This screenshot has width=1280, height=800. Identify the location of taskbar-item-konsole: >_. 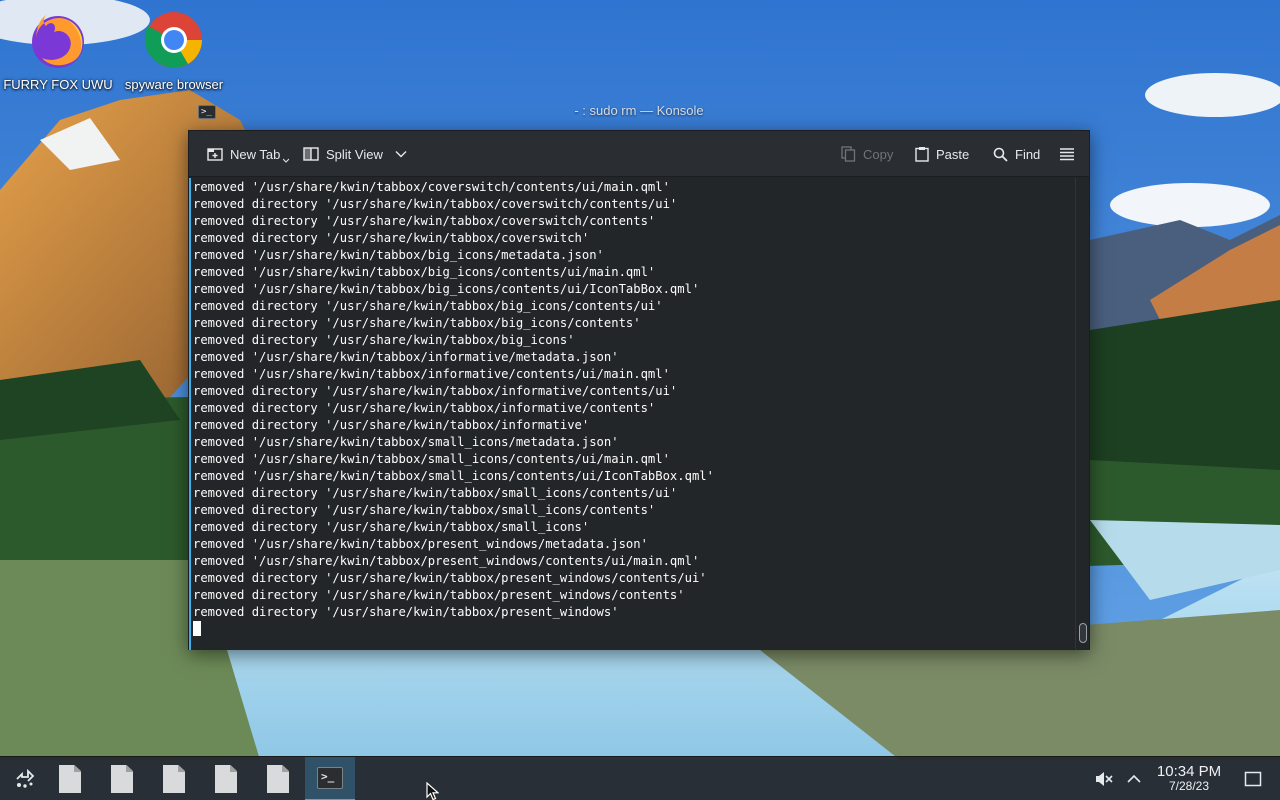
(330, 778).